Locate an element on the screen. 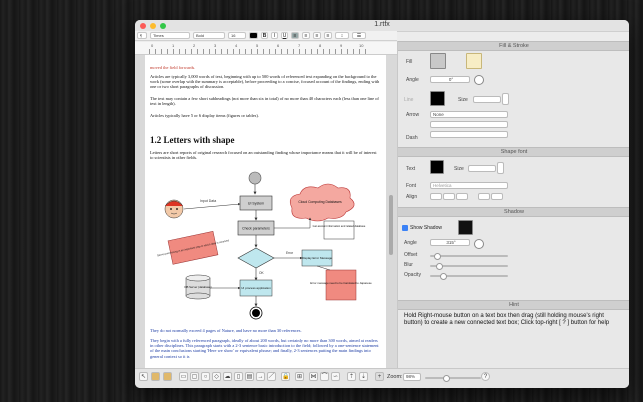 The width and height of the screenshot is (643, 402). underline-button: U is located at coordinates (284, 35).